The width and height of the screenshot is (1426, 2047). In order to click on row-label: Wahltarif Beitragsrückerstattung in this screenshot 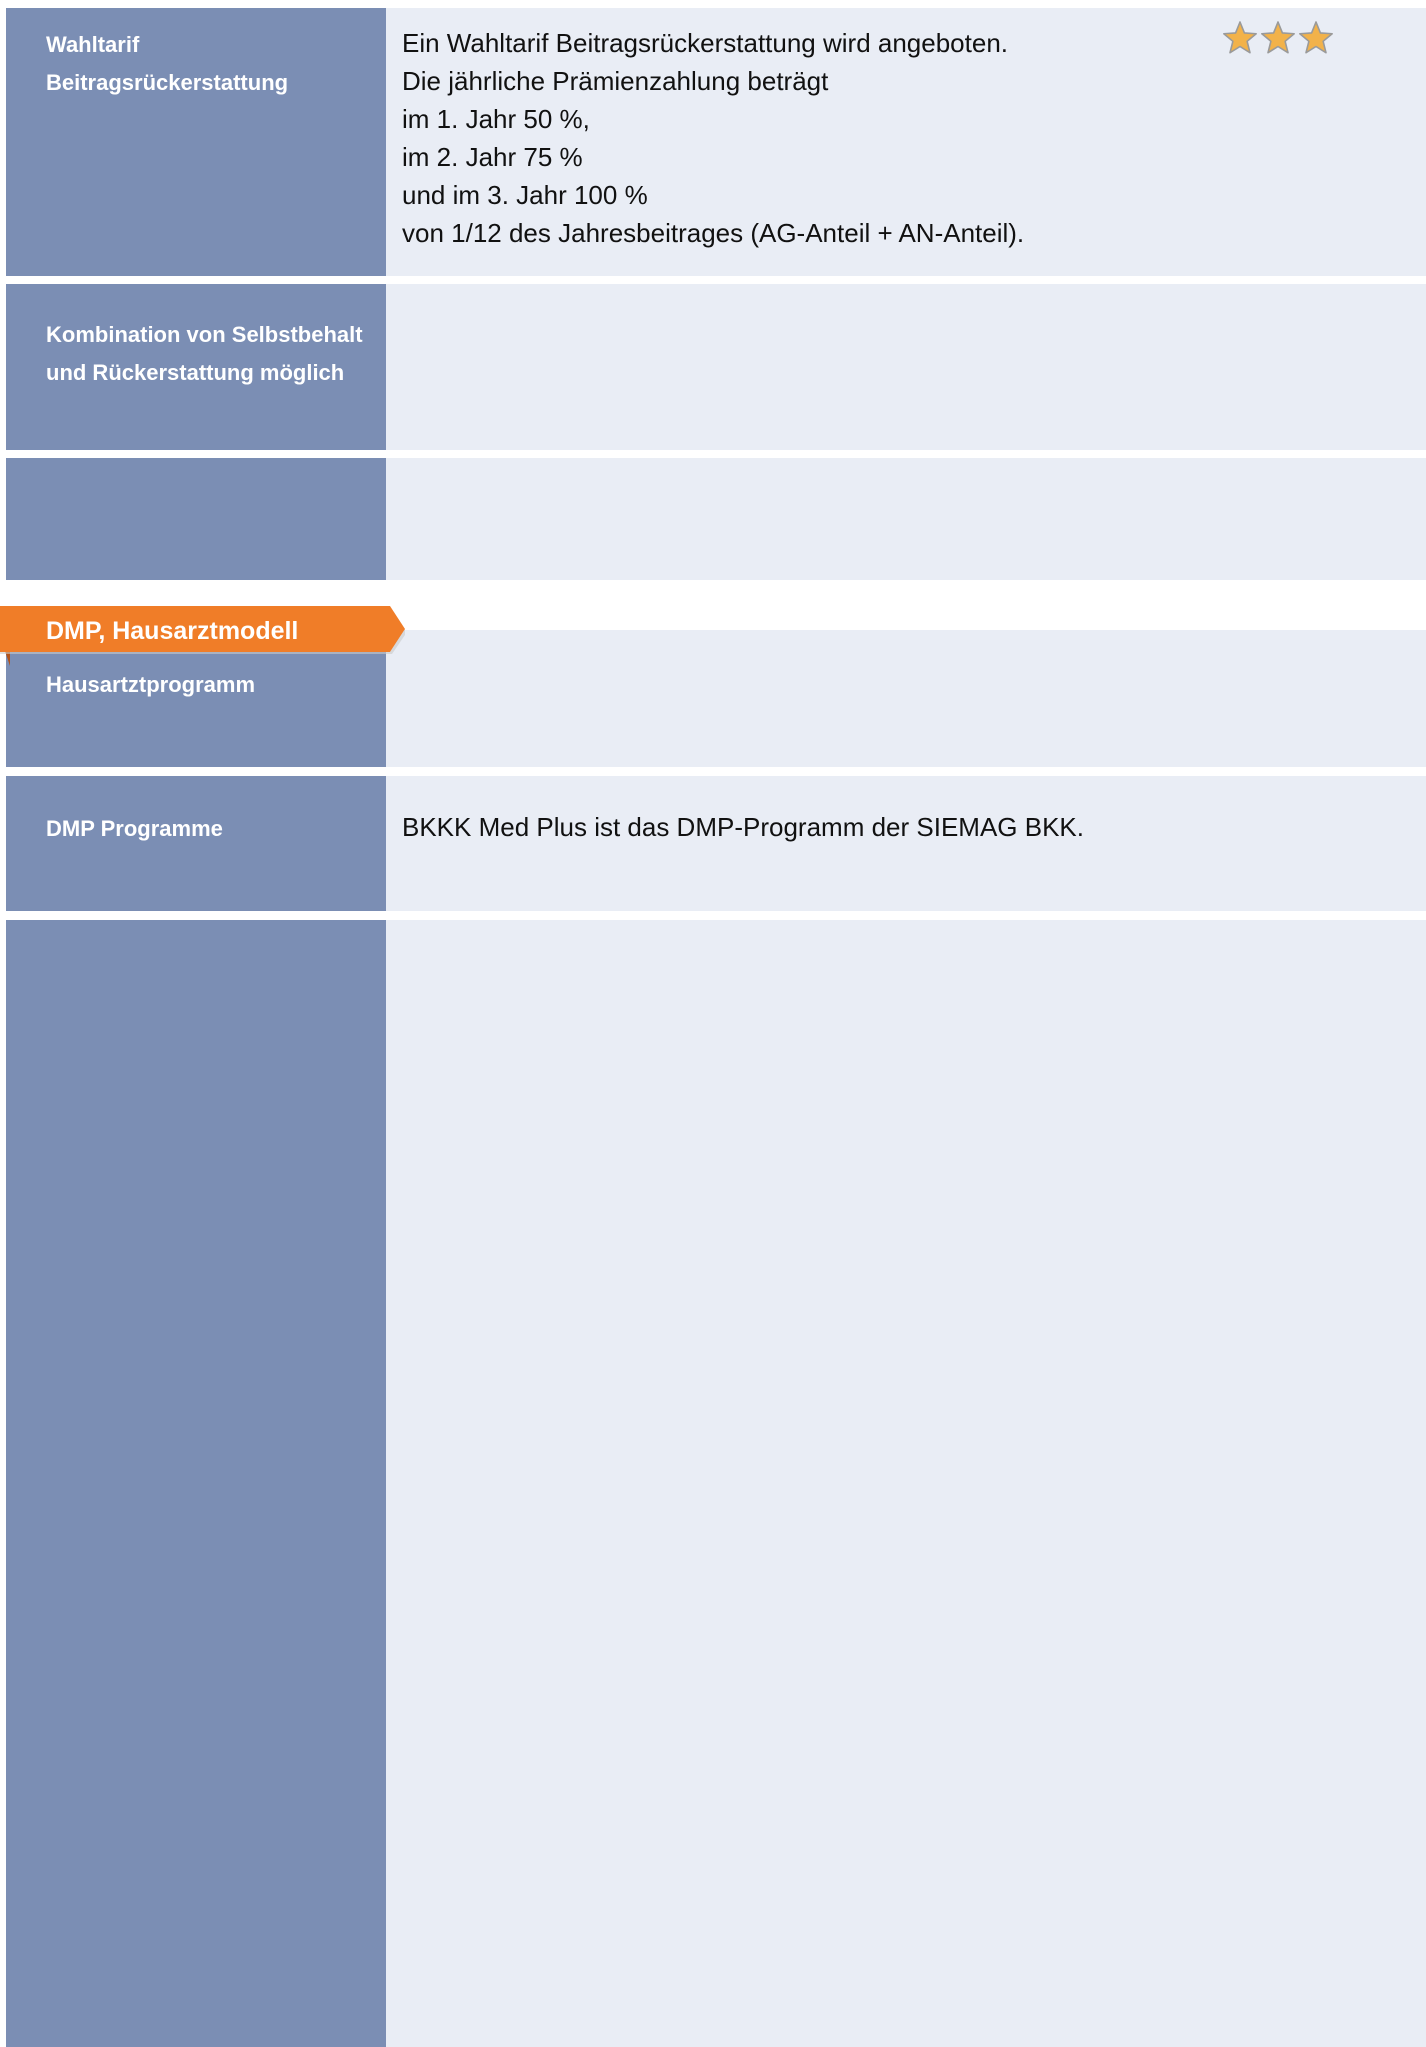, I will do `click(216, 64)`.